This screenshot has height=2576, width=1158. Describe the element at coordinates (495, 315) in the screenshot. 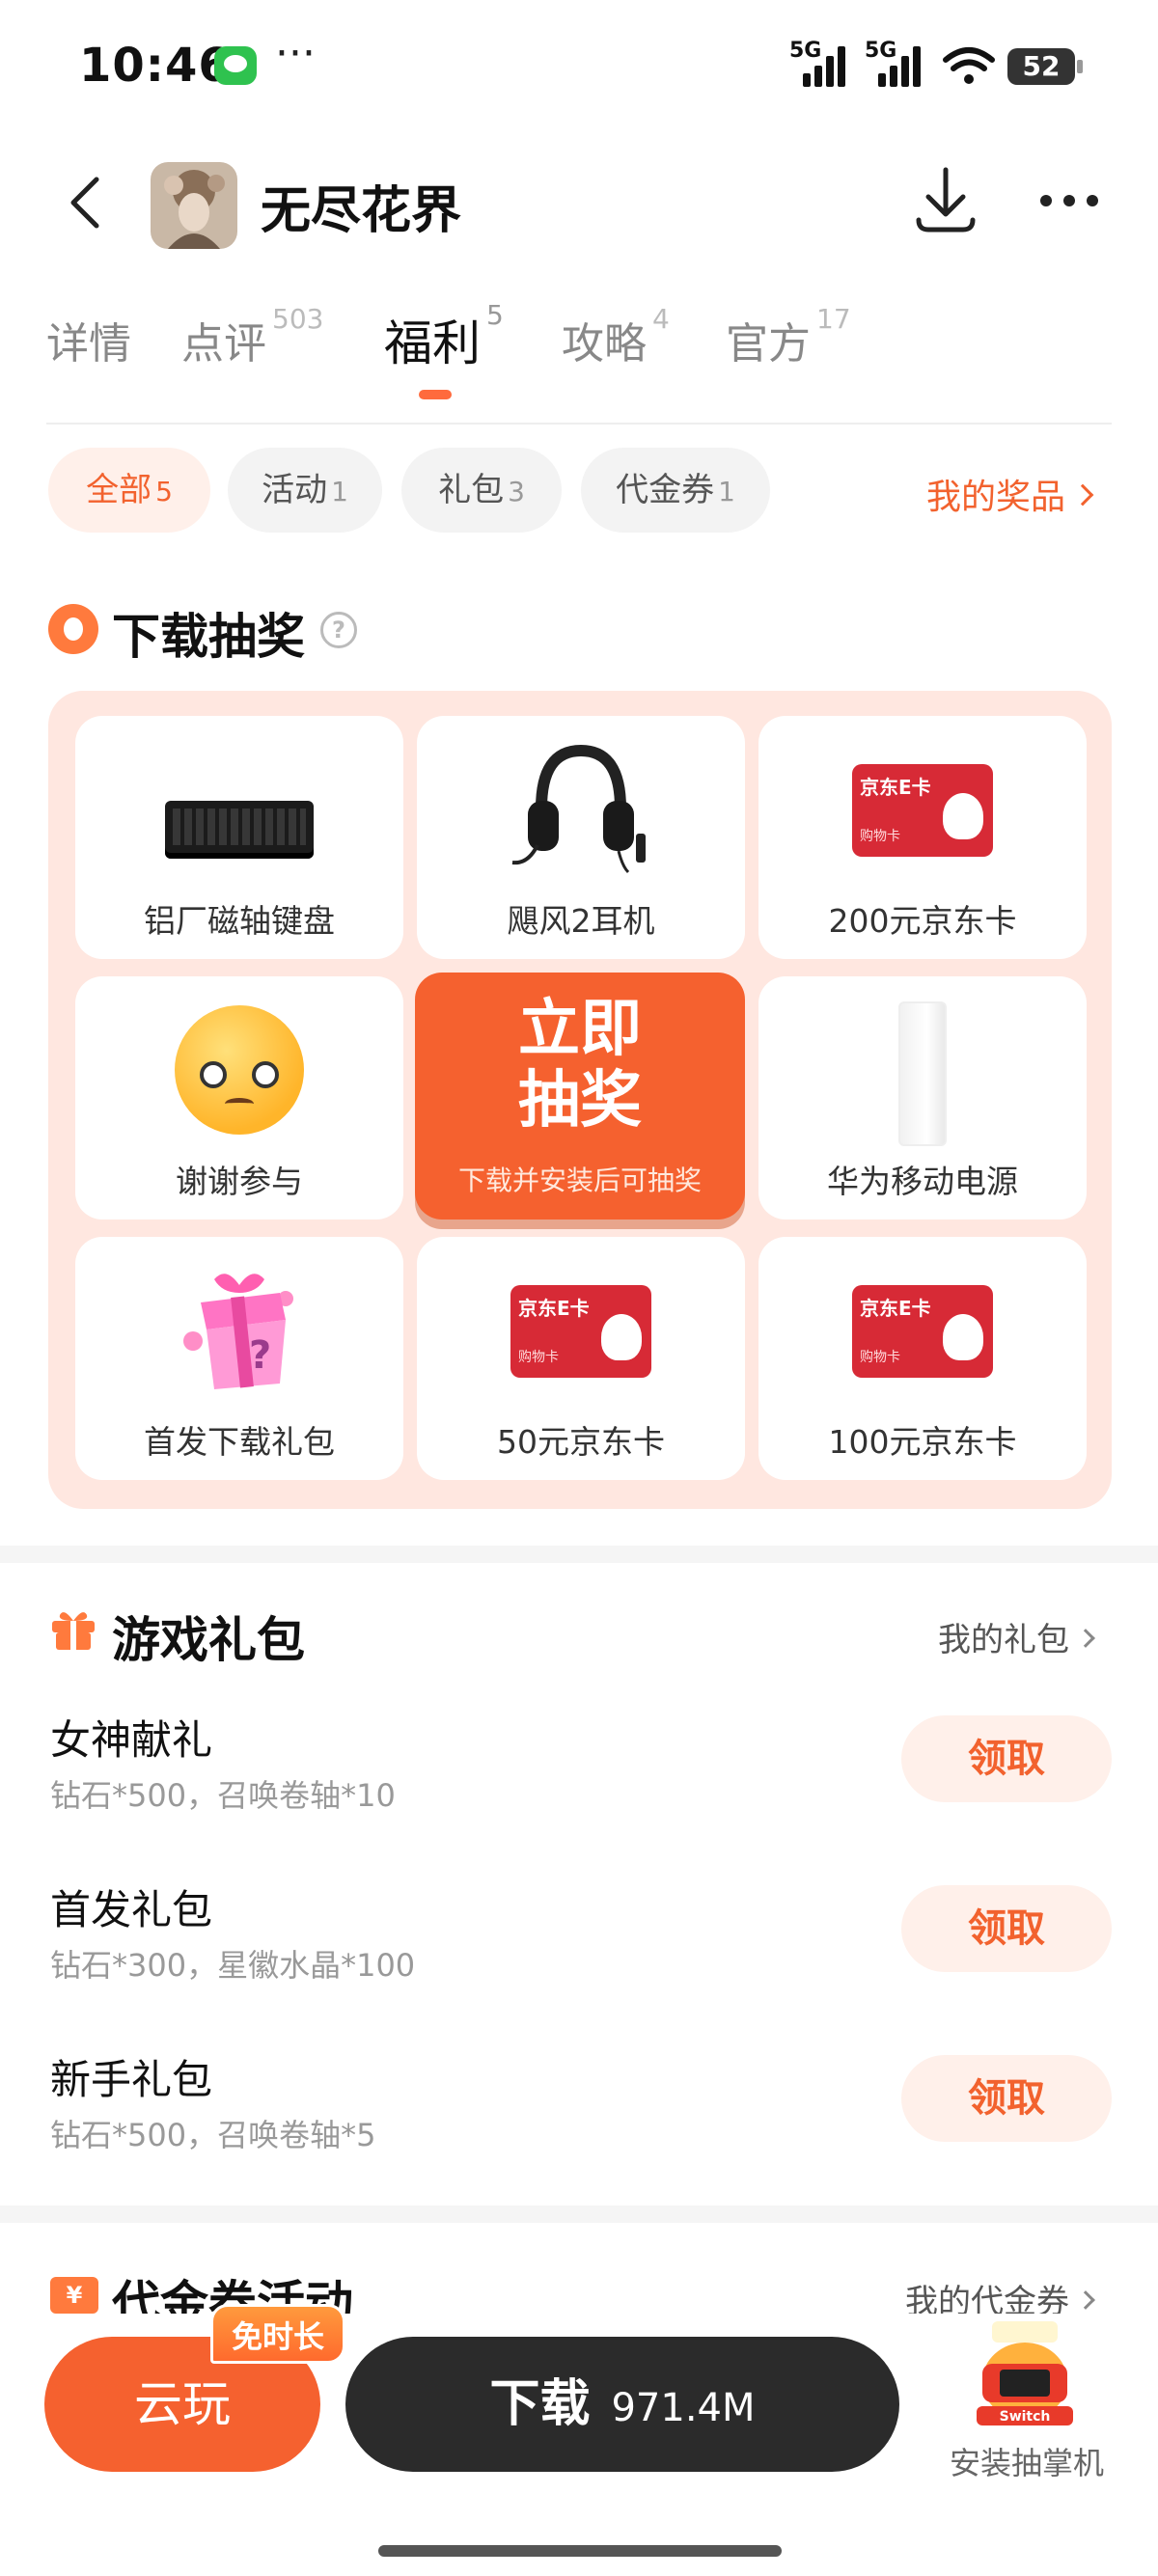

I see `tab-count: 5` at that location.